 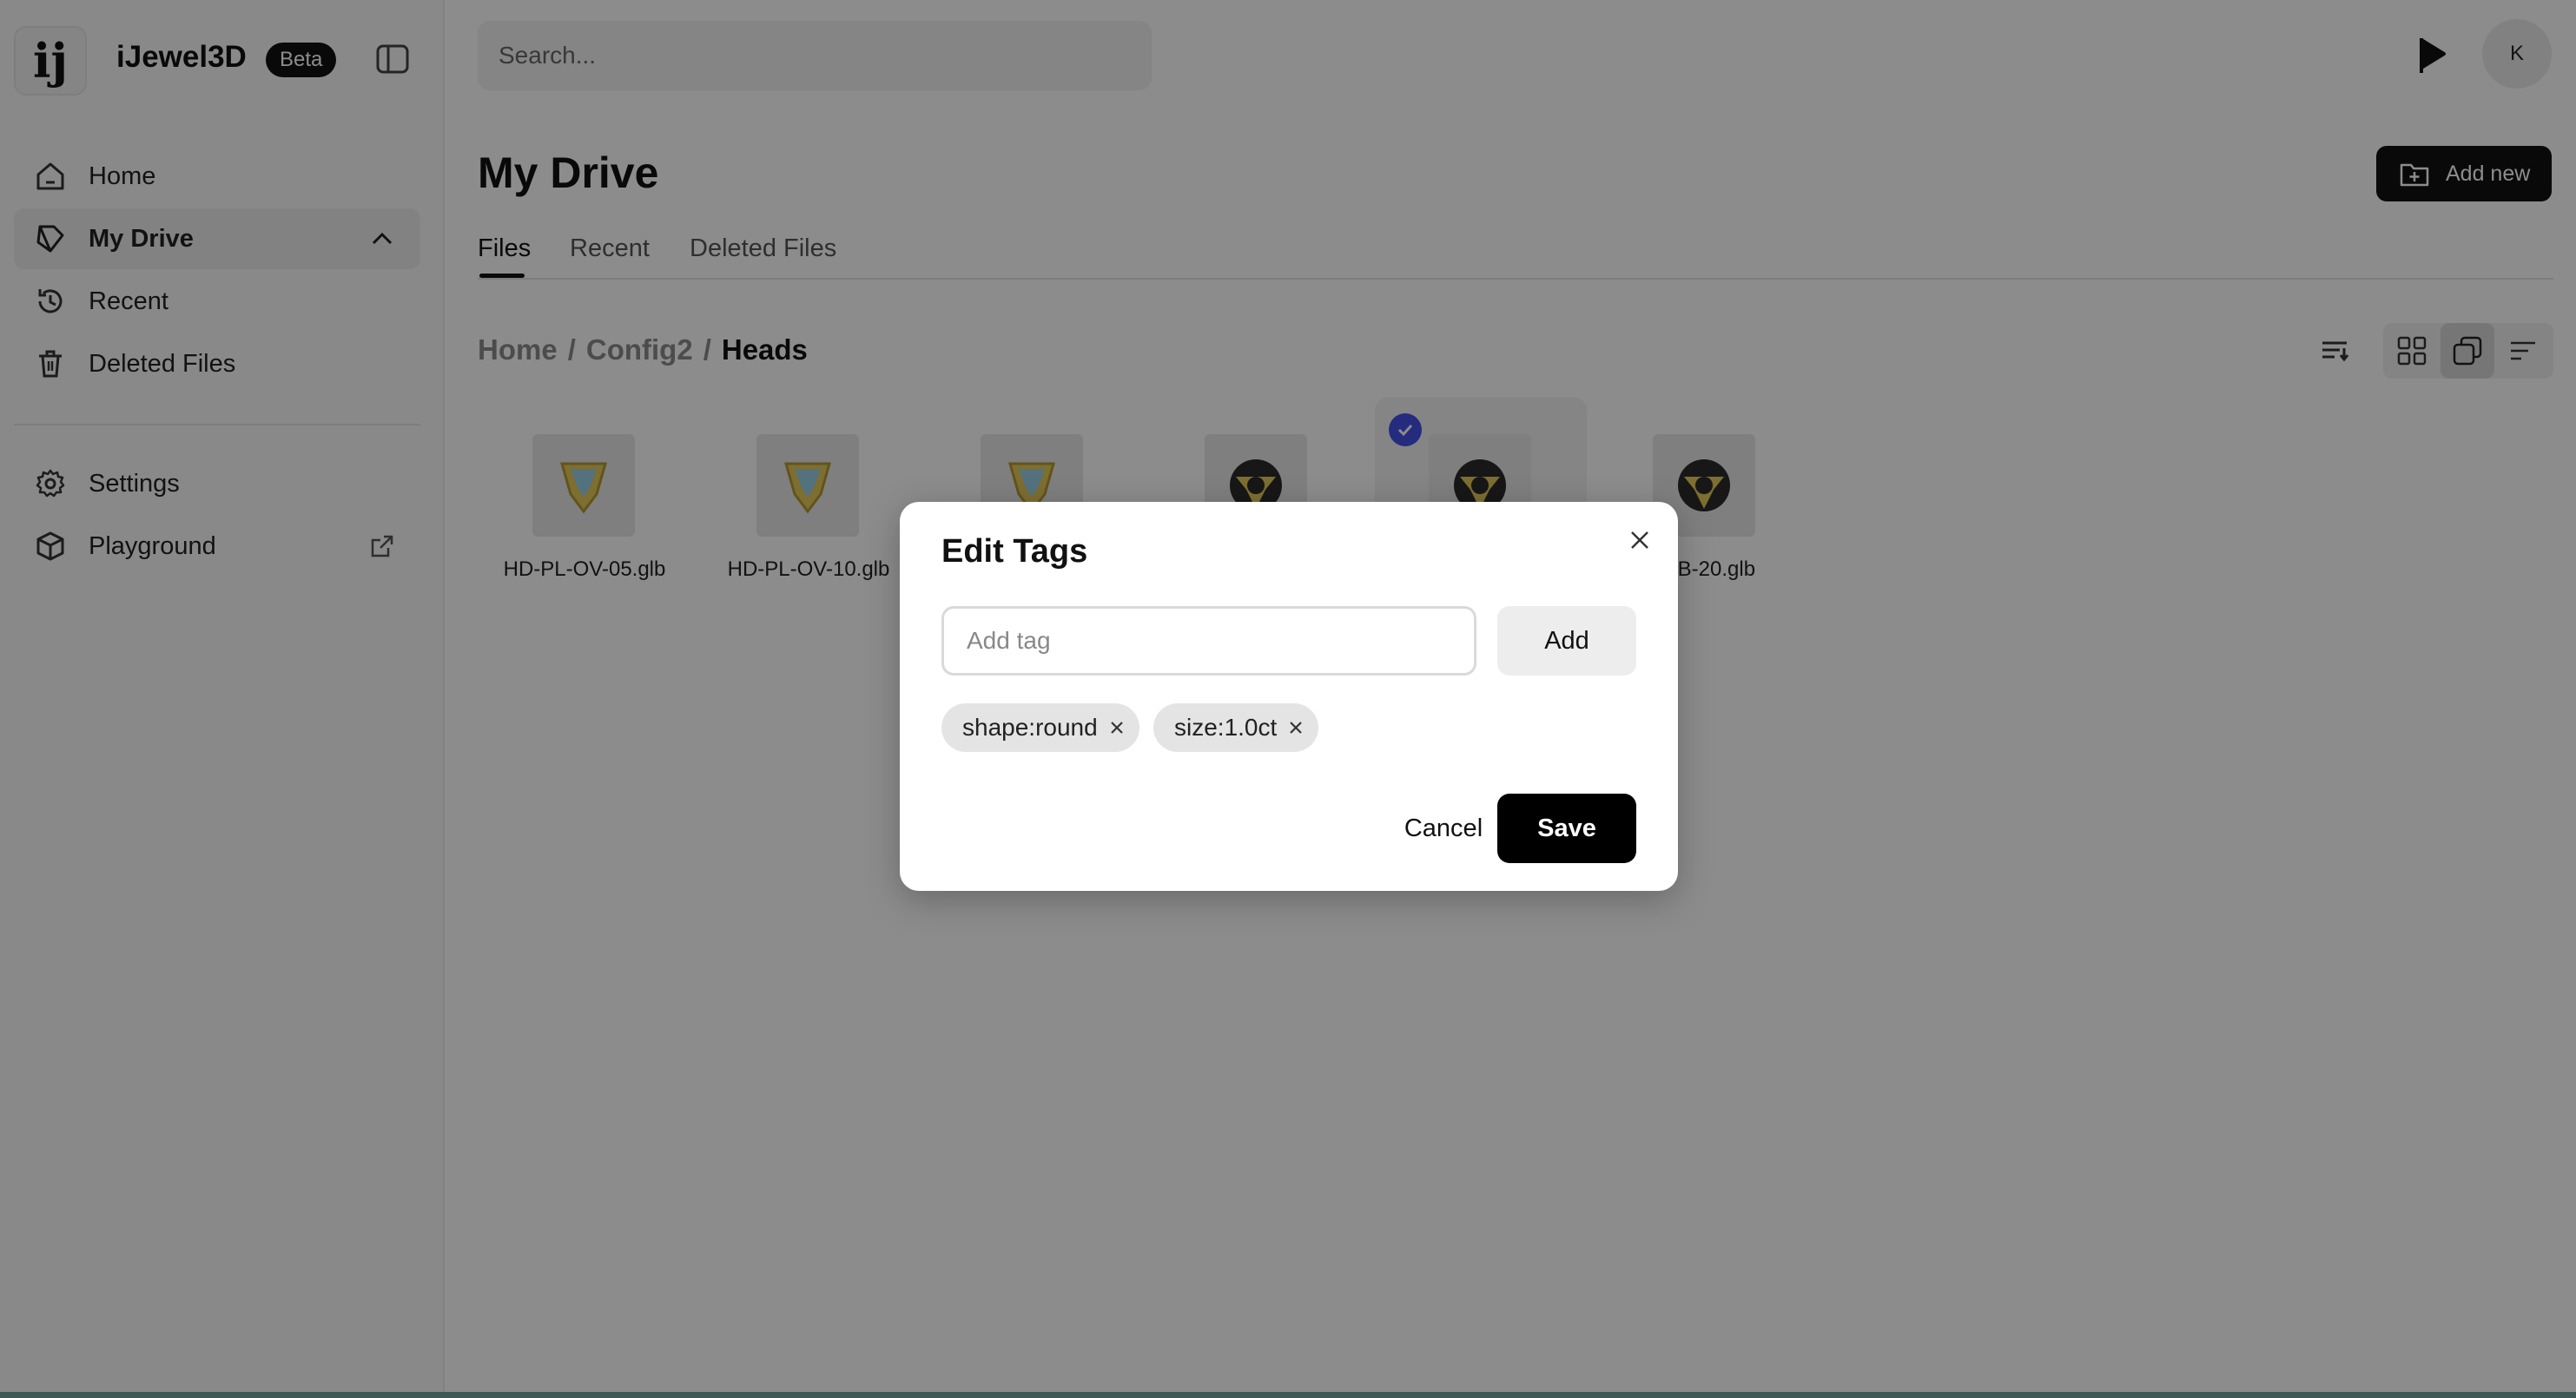 What do you see at coordinates (1288, 1395) in the screenshot?
I see `bottom-bar` at bounding box center [1288, 1395].